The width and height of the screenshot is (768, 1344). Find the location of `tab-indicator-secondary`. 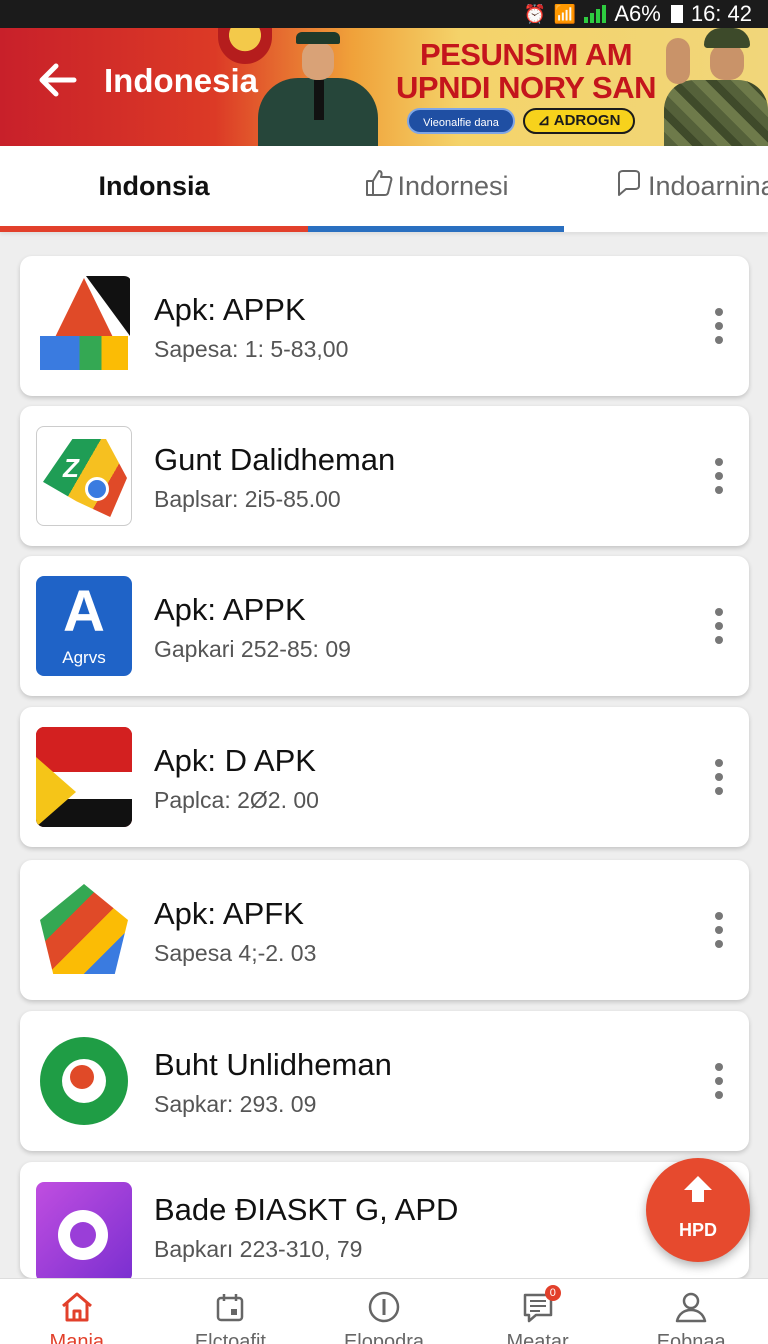

tab-indicator-secondary is located at coordinates (436, 229).